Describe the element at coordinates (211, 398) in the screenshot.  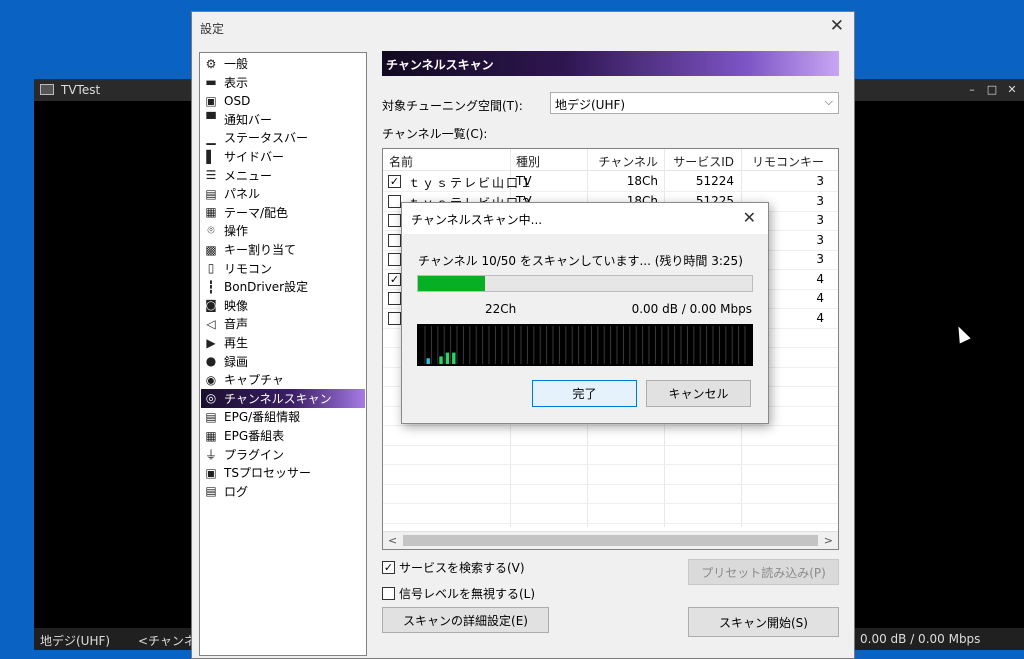
I see `channel-scan-icon: ◎` at that location.